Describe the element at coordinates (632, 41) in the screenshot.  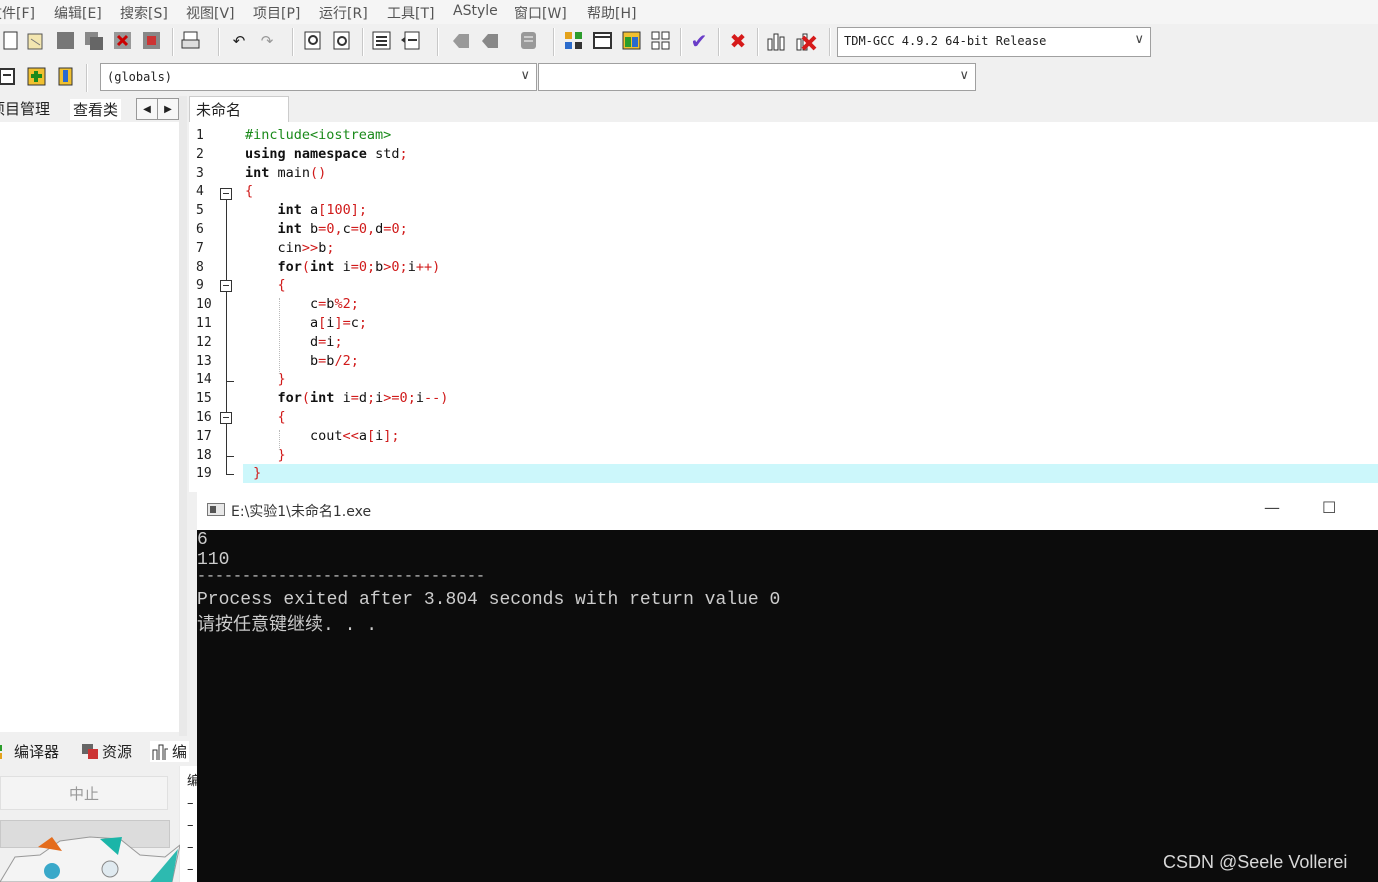
I see `layout-icon` at that location.